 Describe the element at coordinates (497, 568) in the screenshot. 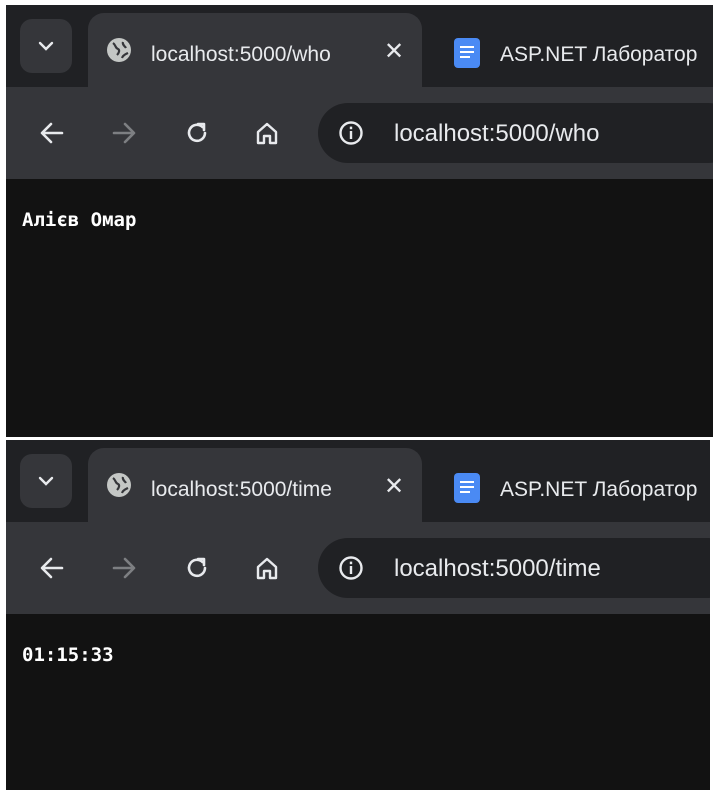

I see `address-bar-url: localhost:5000/time` at that location.